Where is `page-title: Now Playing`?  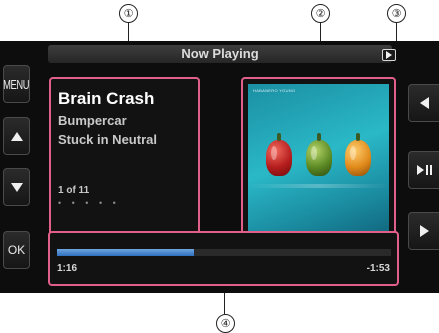 page-title: Now Playing is located at coordinates (220, 54).